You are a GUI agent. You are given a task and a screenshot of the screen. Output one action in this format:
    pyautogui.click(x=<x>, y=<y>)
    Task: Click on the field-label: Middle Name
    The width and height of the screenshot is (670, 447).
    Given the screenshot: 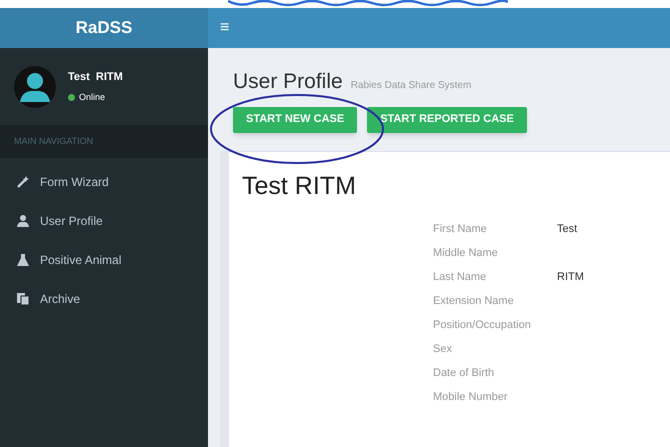 What is the action you would take?
    pyautogui.click(x=466, y=253)
    